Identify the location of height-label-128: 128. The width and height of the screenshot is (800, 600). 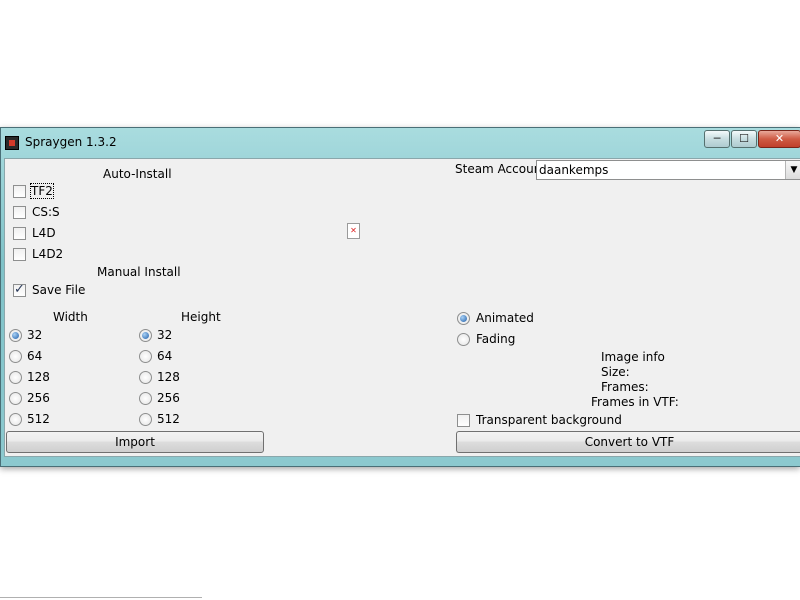
(168, 377).